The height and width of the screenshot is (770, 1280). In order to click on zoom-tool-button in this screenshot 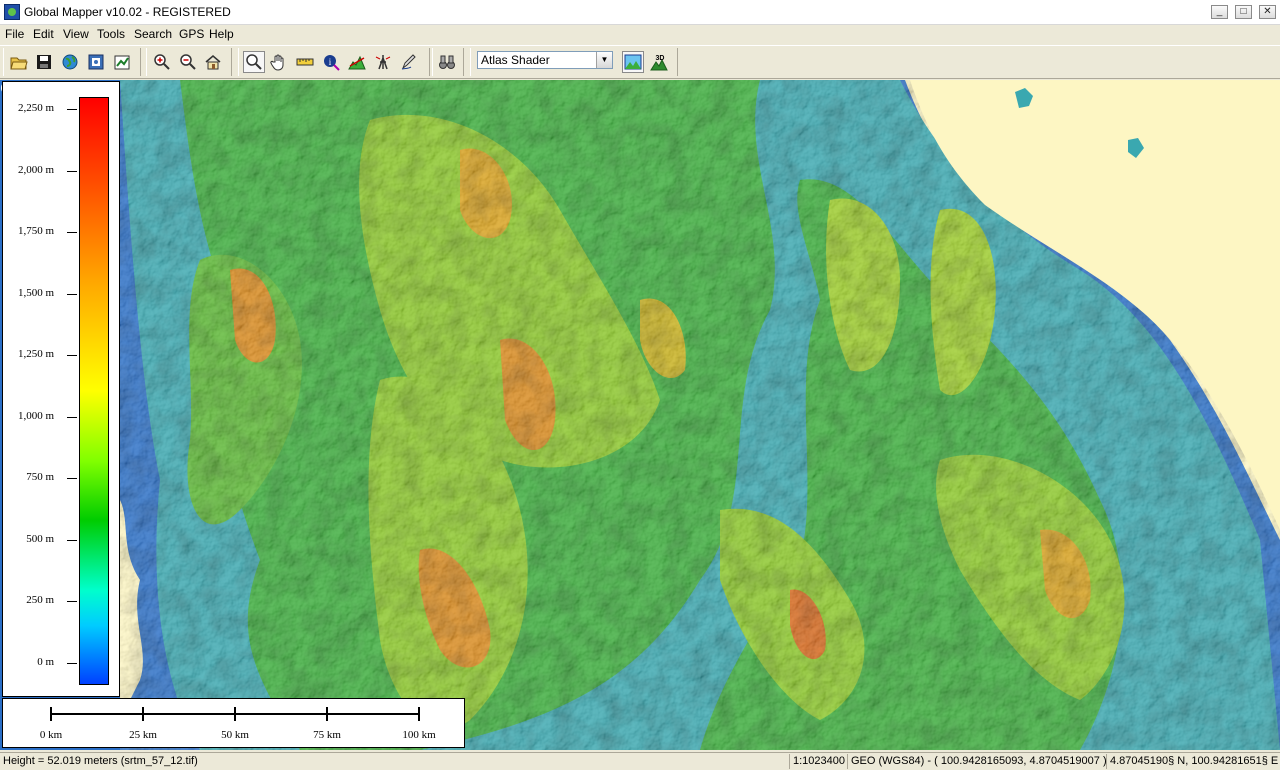, I will do `click(254, 62)`.